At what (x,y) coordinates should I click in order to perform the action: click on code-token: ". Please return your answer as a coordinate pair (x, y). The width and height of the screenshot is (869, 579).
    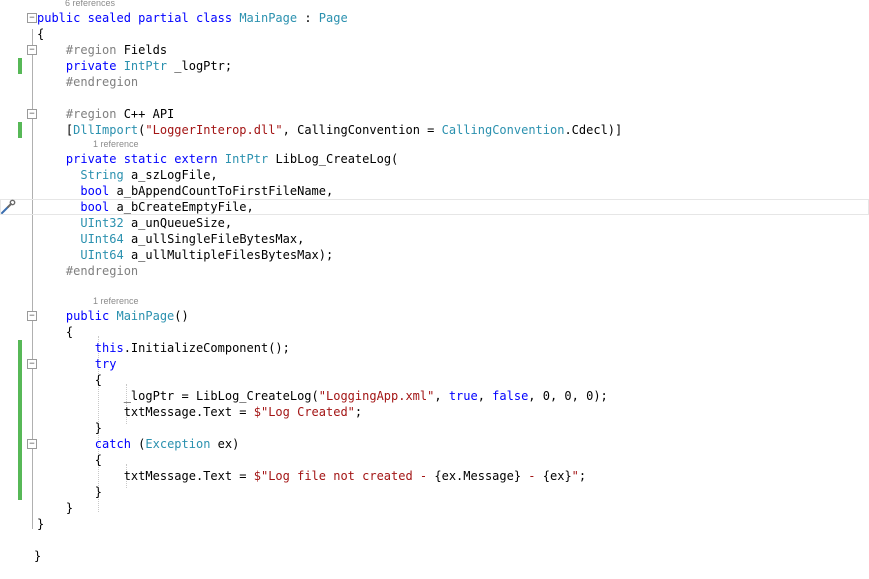
    Looking at the image, I should click on (575, 476).